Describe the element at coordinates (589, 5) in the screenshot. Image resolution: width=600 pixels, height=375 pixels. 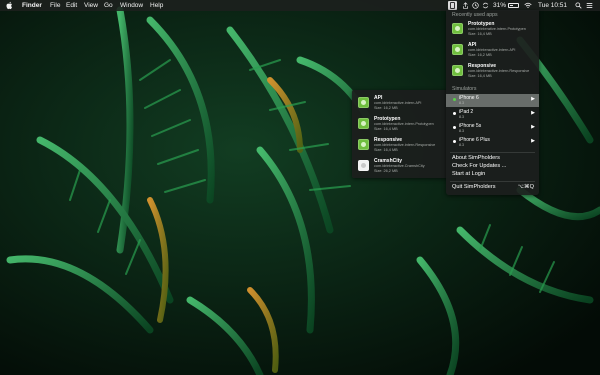
I see `list-icon` at that location.